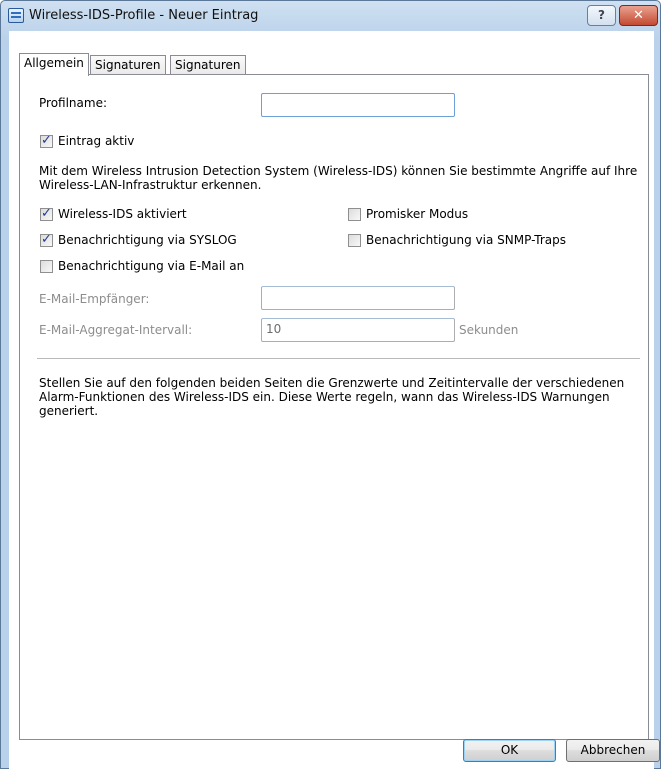 This screenshot has height=770, width=661. I want to click on ids-enabled-checkbox: Wireless-IDS aktiviert, so click(113, 214).